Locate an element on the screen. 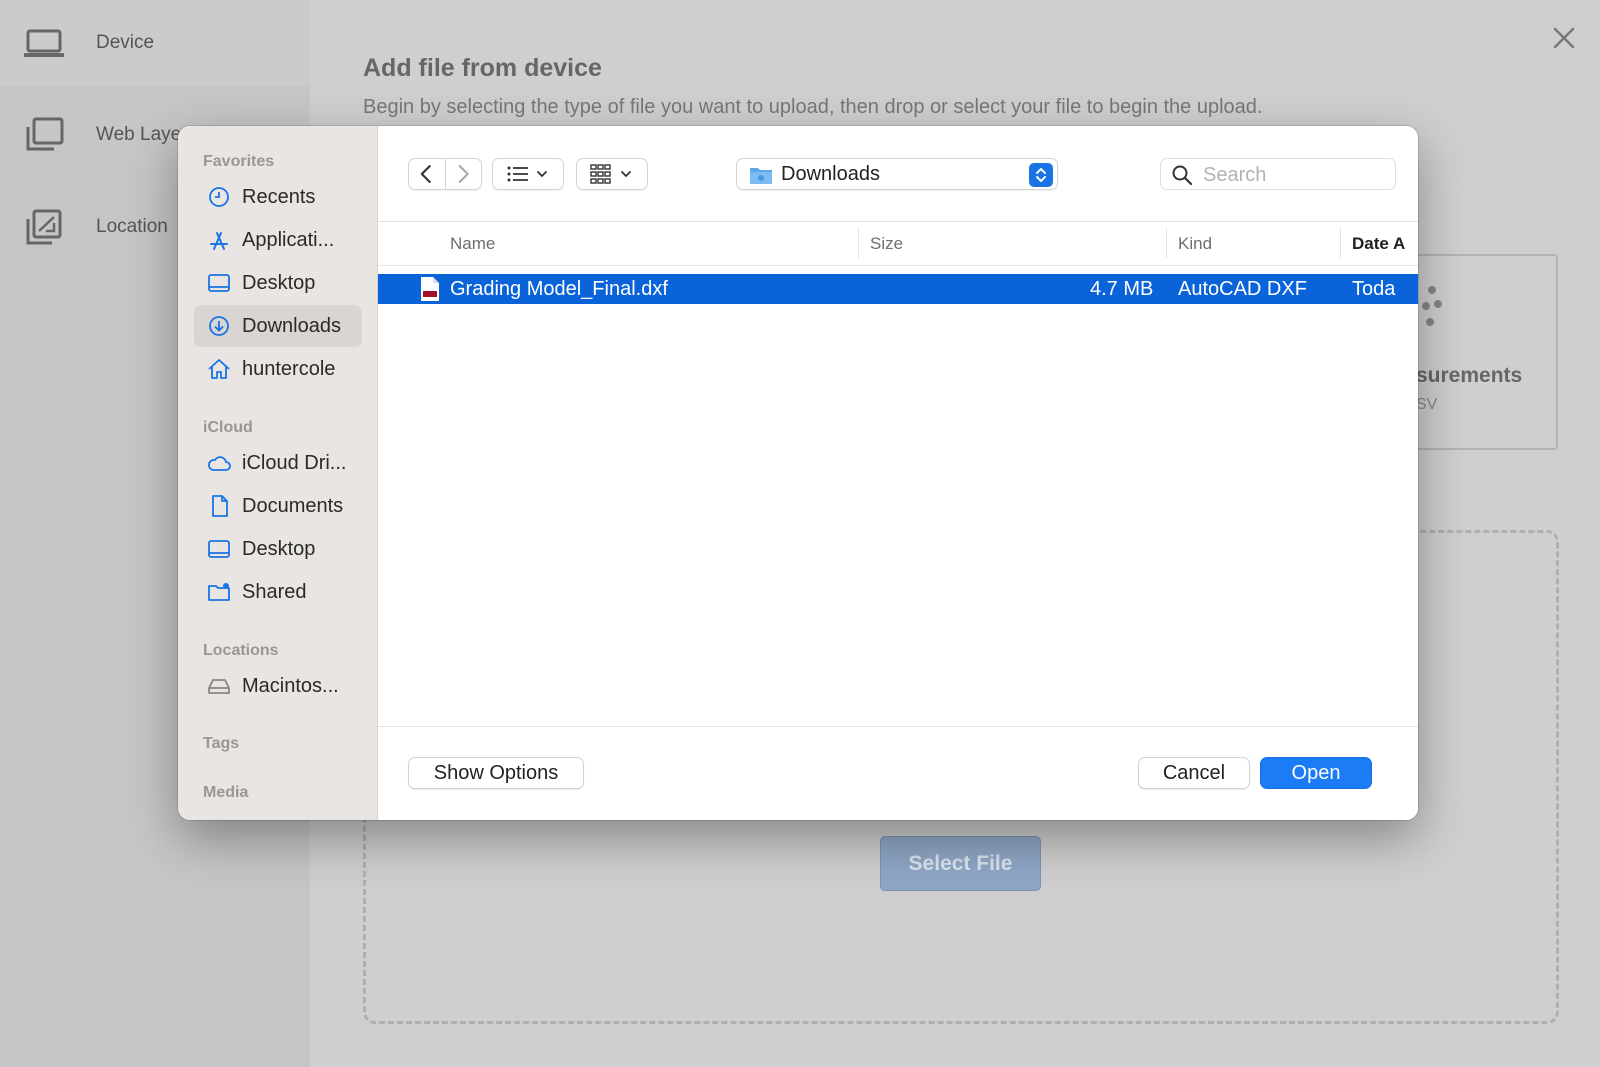 This screenshot has width=1600, height=1067. group-view-button is located at coordinates (612, 174).